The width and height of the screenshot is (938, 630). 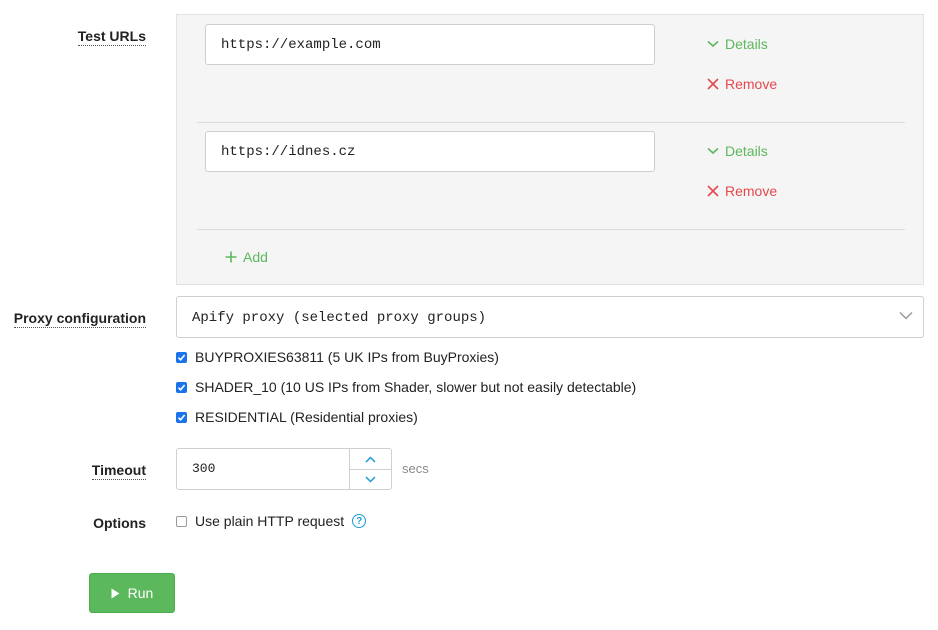 What do you see at coordinates (415, 468) in the screenshot?
I see `timeout-unit: secs` at bounding box center [415, 468].